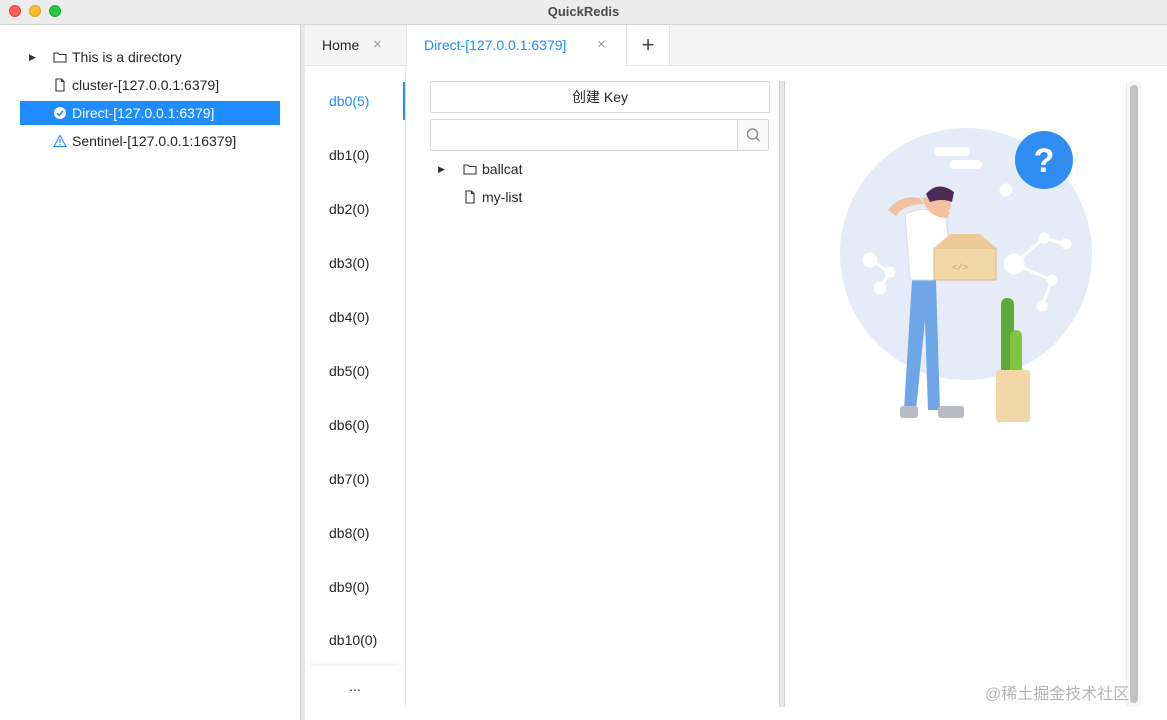 The height and width of the screenshot is (720, 1167). I want to click on sidebar-item-sentinel: Sentinel-[127.0.0.1:16379], so click(150, 141).